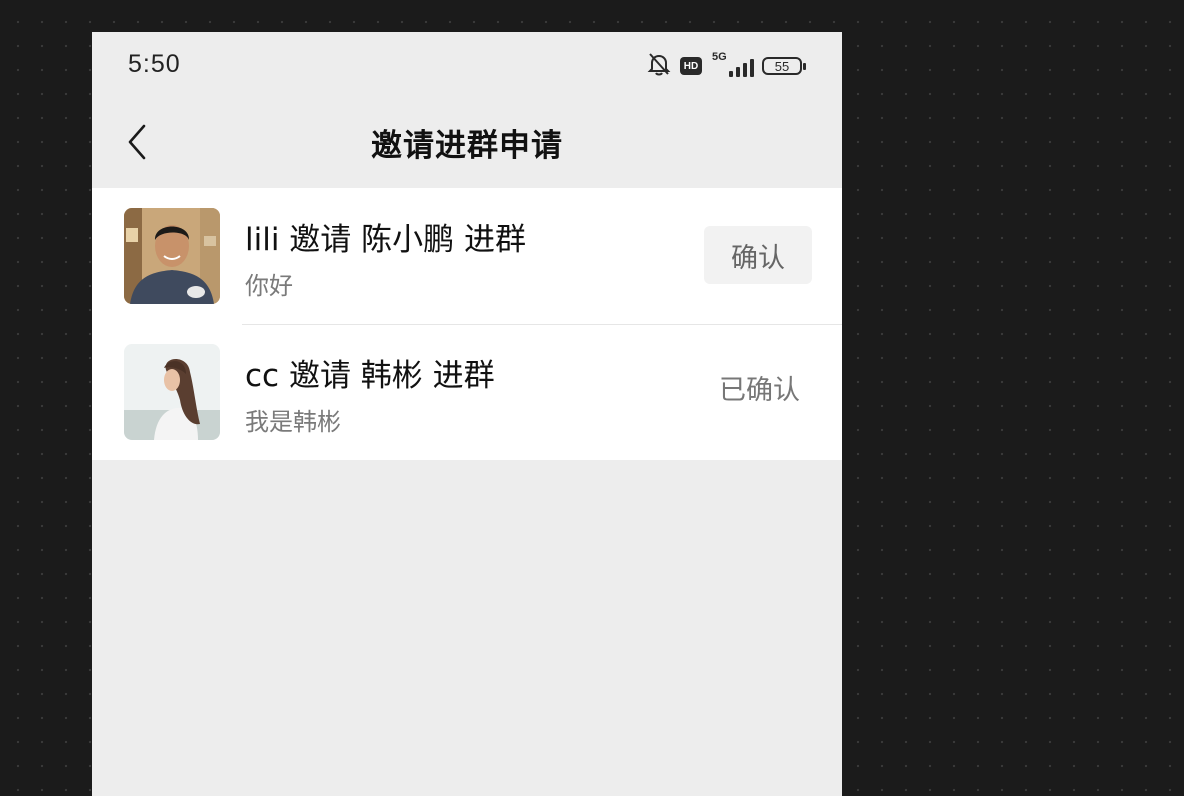  What do you see at coordinates (732, 65) in the screenshot?
I see `5g-signal-icon: 5G` at bounding box center [732, 65].